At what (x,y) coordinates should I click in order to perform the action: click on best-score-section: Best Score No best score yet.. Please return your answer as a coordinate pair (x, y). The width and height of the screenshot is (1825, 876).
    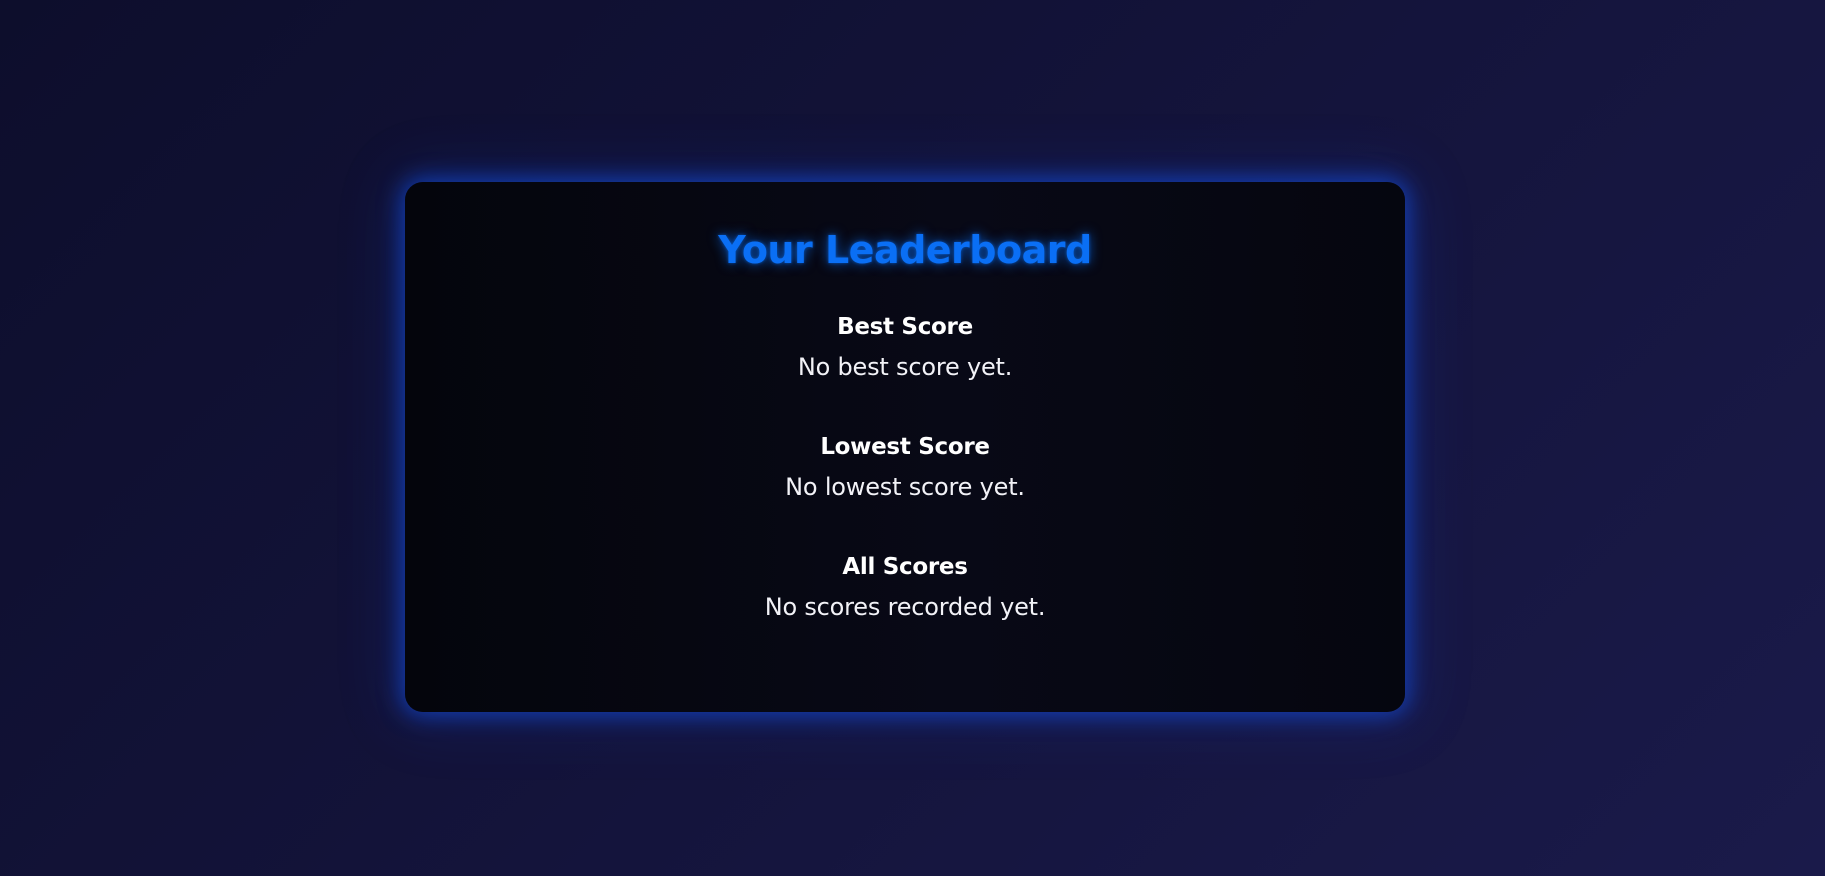
    Looking at the image, I should click on (905, 347).